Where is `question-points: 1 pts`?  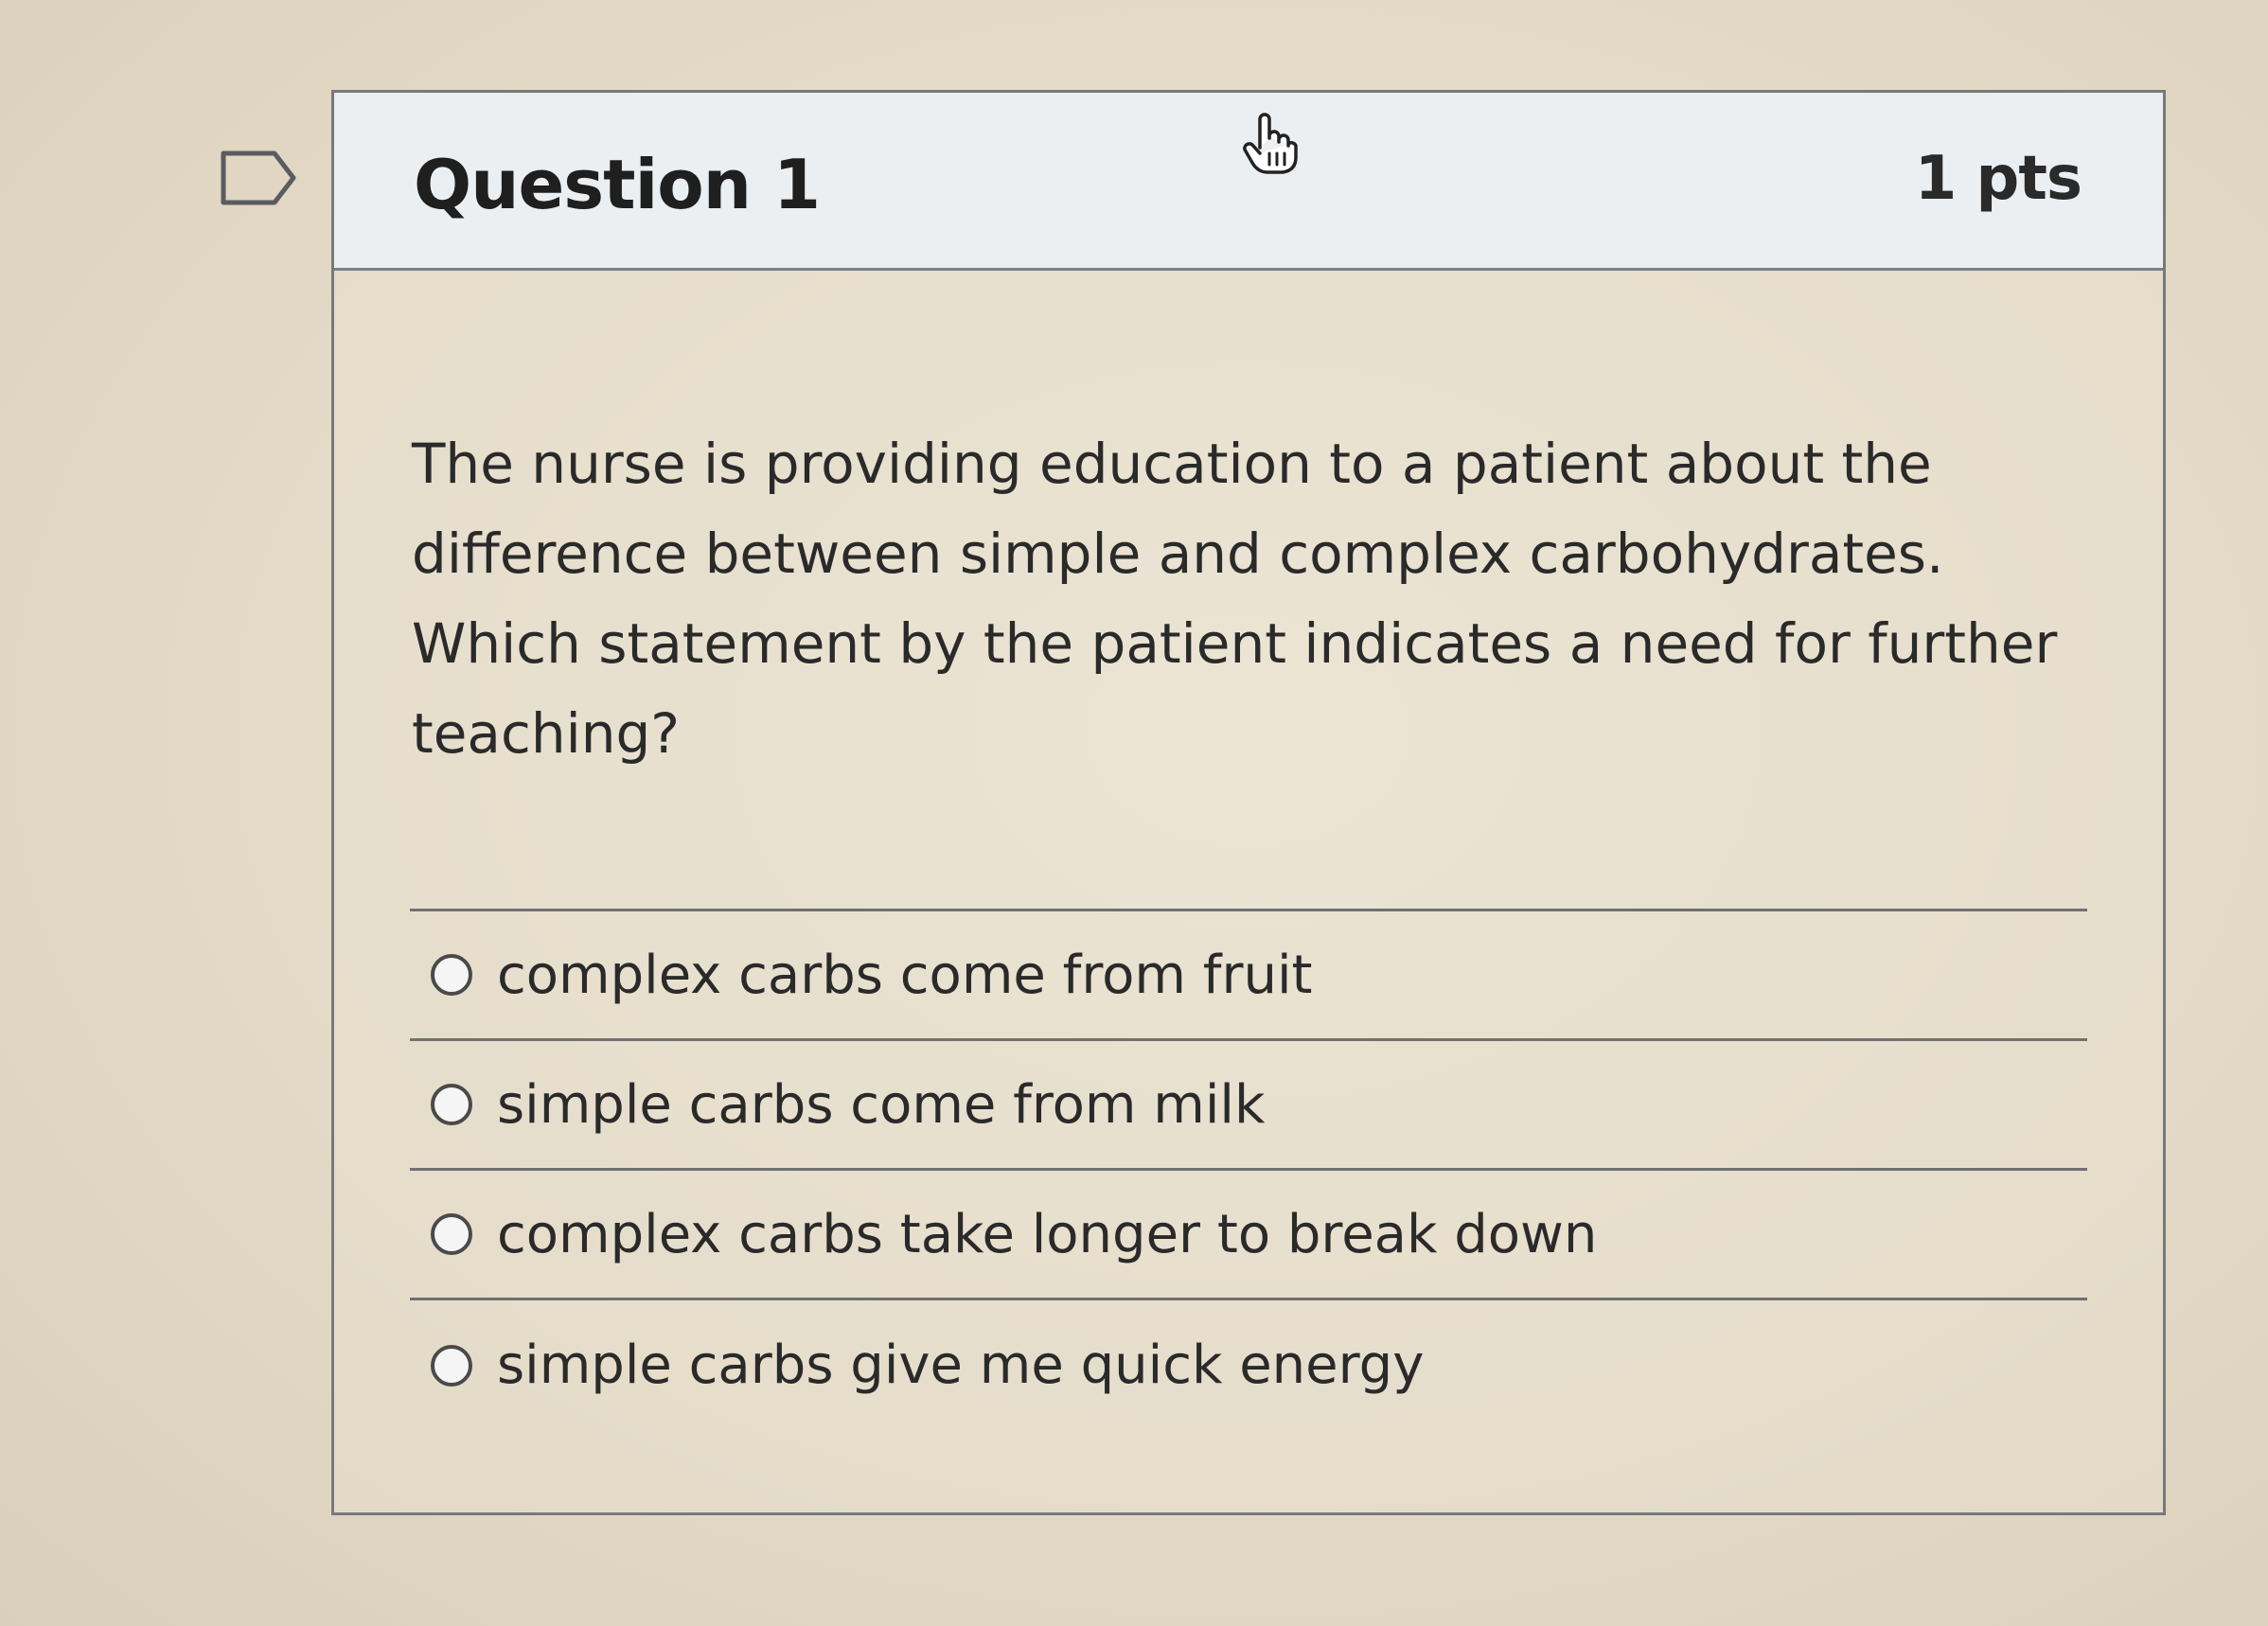 question-points: 1 pts is located at coordinates (1998, 179).